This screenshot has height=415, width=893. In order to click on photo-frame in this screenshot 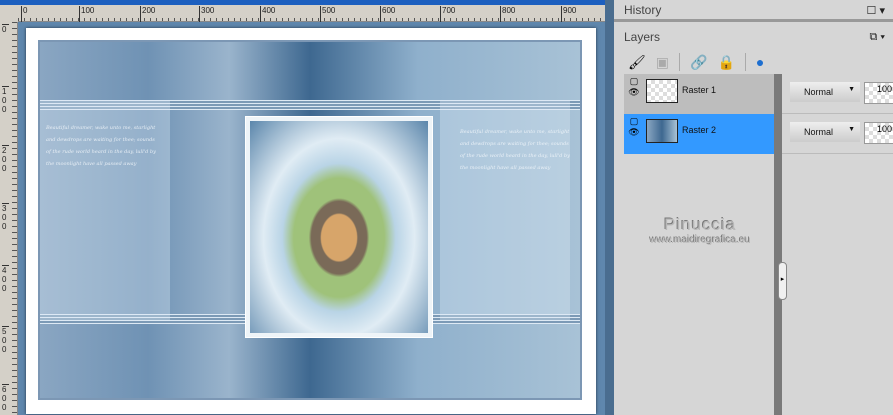, I will do `click(339, 227)`.